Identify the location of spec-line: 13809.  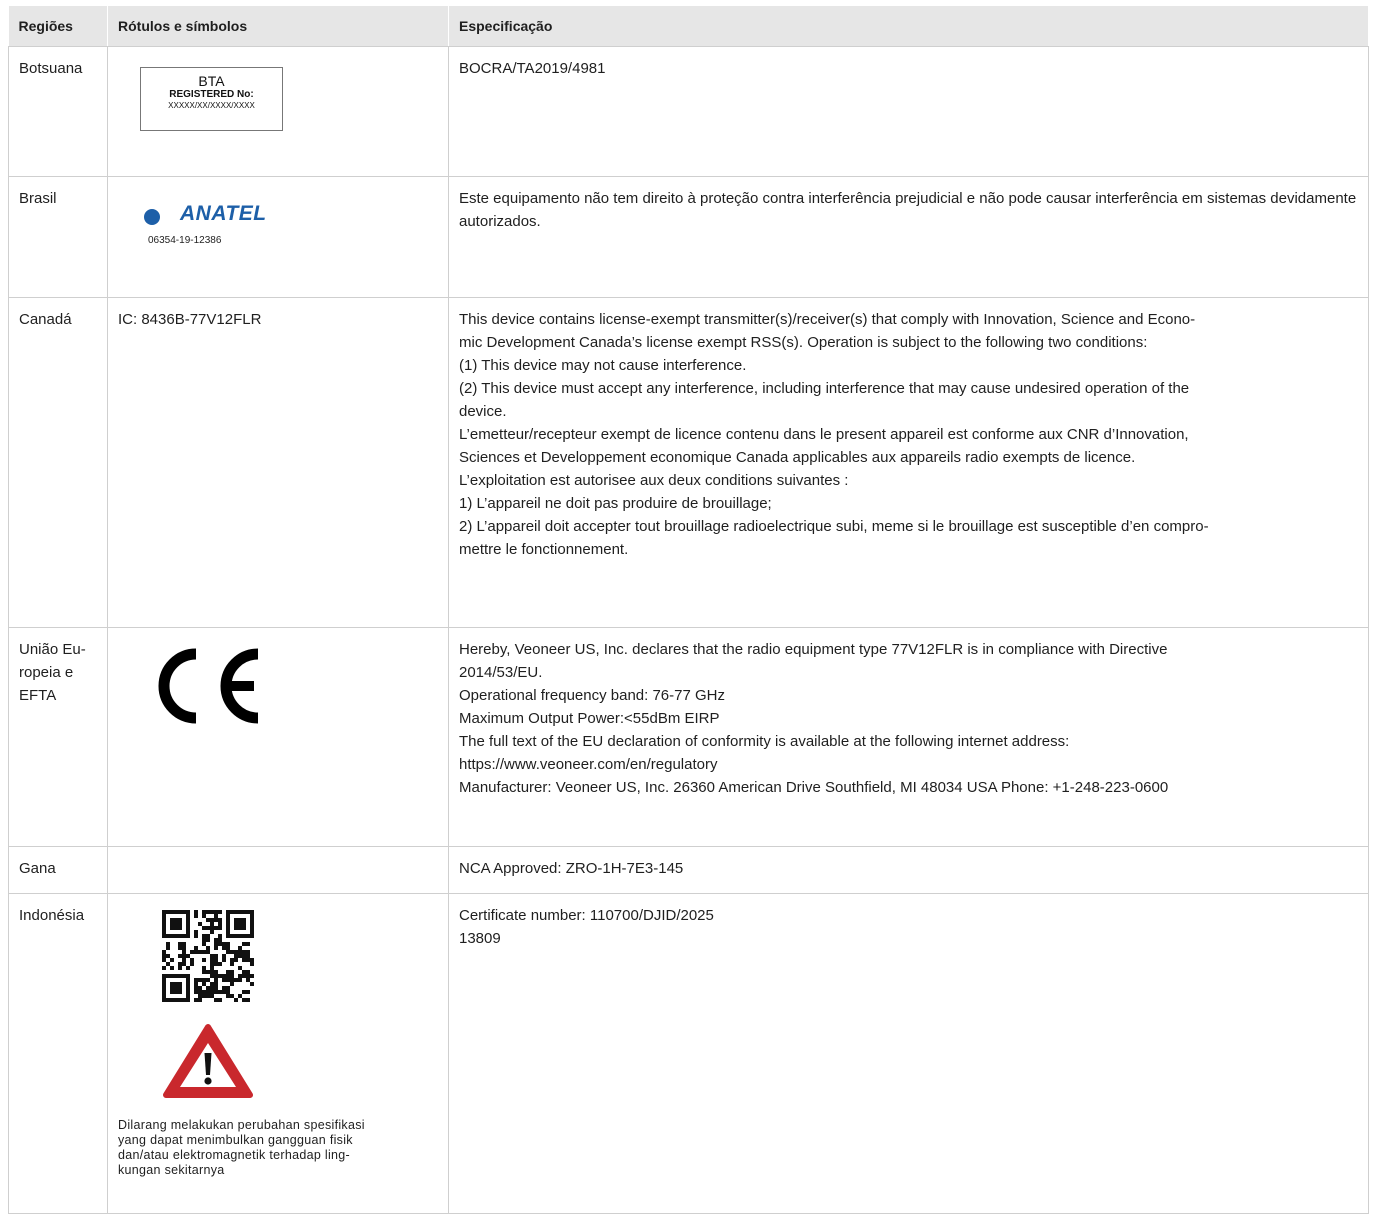
(480, 938).